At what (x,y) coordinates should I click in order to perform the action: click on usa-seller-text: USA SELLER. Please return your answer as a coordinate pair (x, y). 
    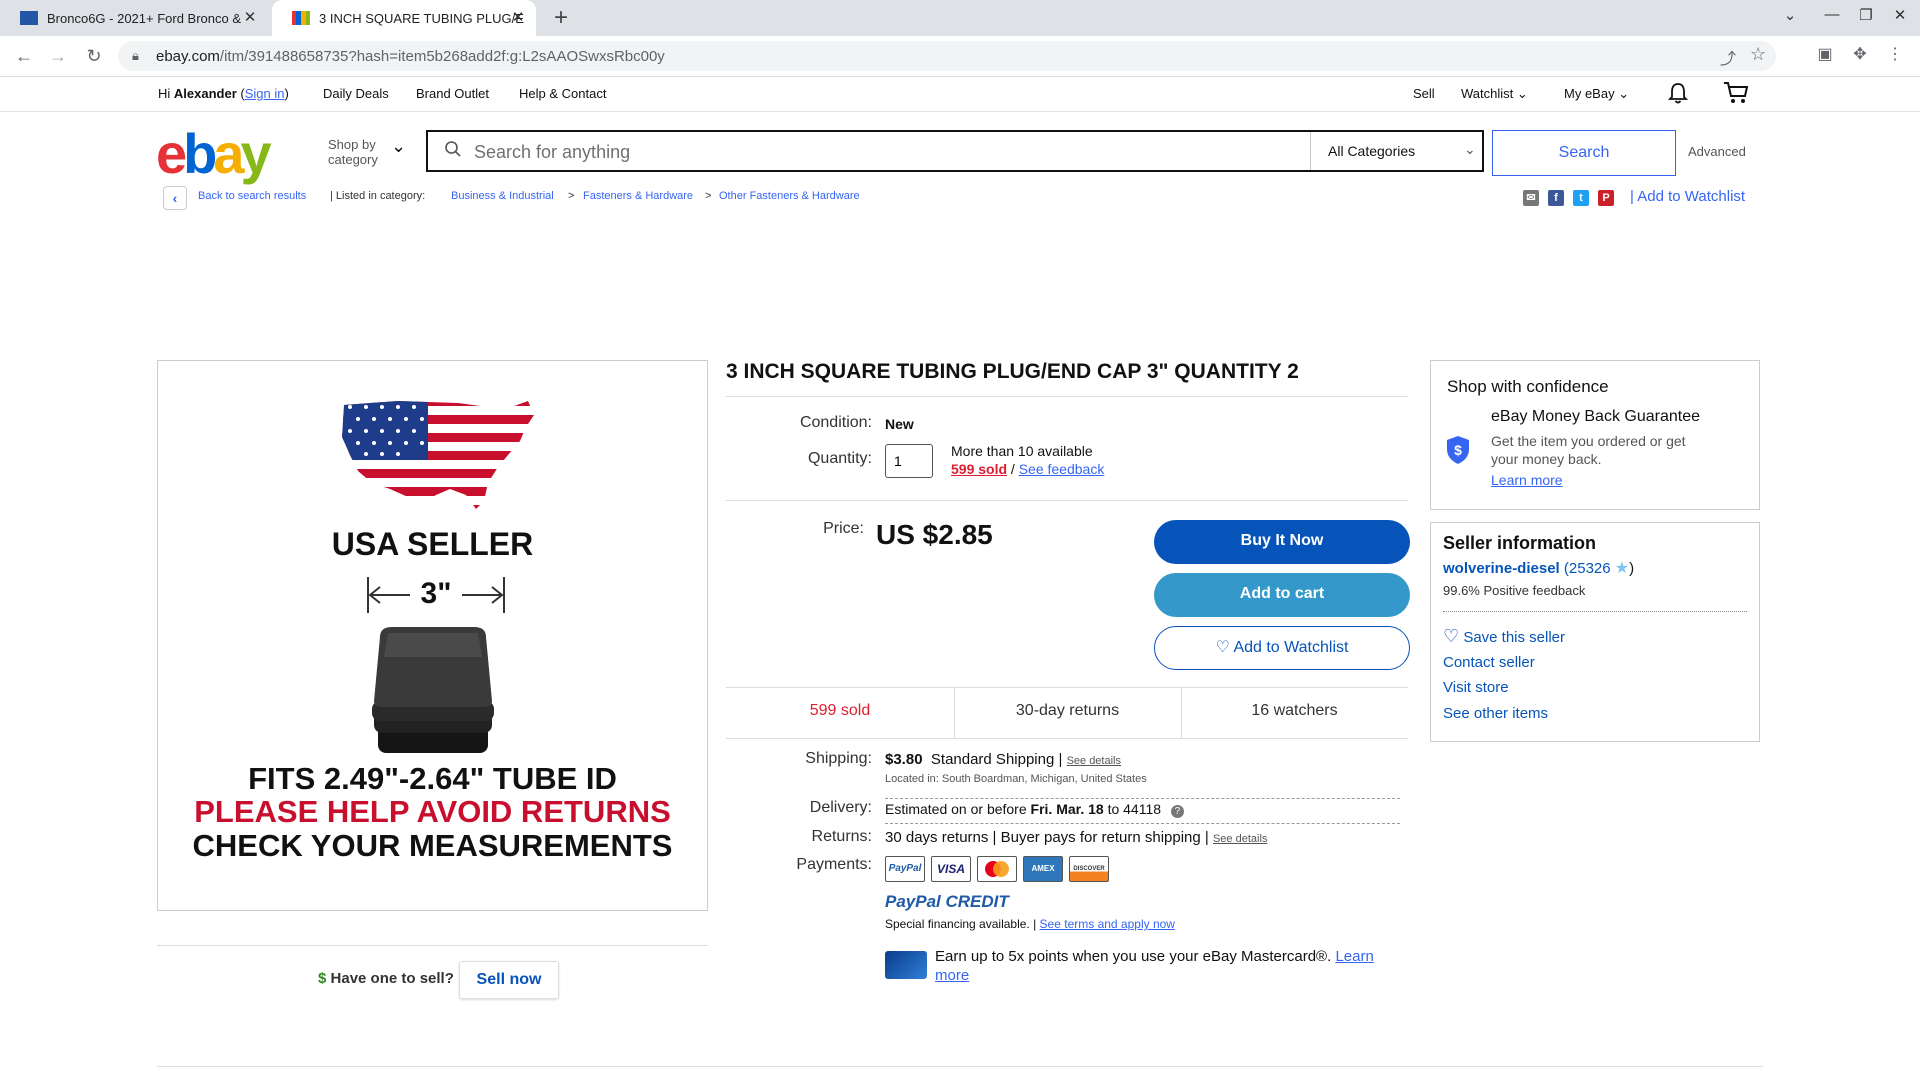
    Looking at the image, I should click on (432, 544).